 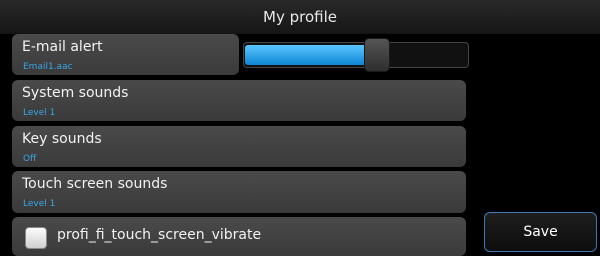 What do you see at coordinates (311, 55) in the screenshot?
I see `volume-slider-fill` at bounding box center [311, 55].